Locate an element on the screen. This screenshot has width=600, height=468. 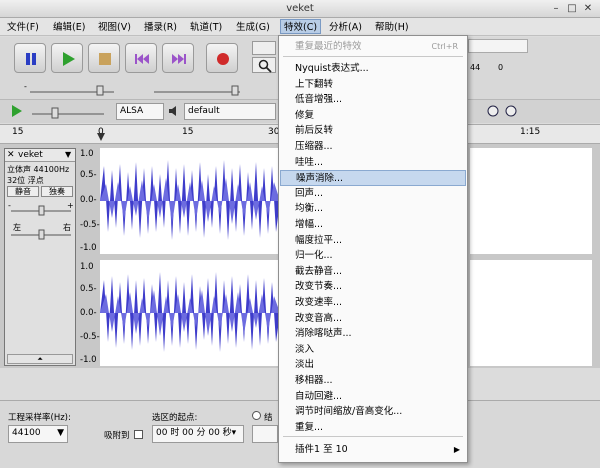
selection-start-time: 00 时 00 分 00 秒▾ is located at coordinates (198, 434).